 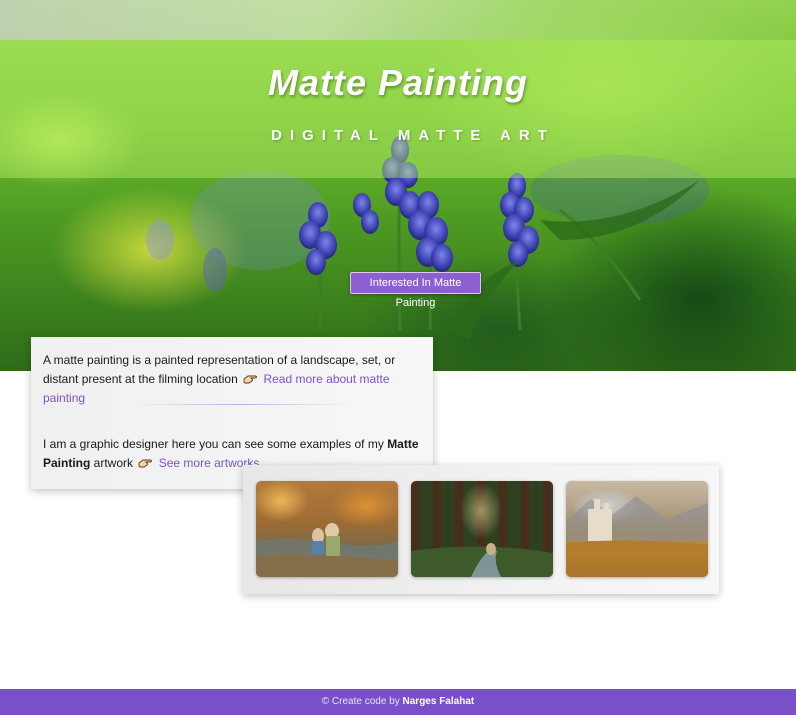 What do you see at coordinates (413, 135) in the screenshot?
I see `hero-subtitle: DIGITAL MATTE ART` at bounding box center [413, 135].